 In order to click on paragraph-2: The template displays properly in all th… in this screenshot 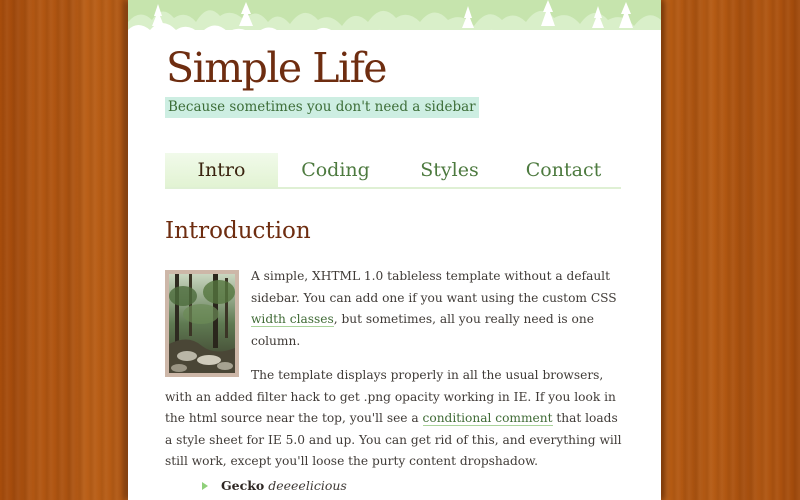, I will do `click(396, 419)`.